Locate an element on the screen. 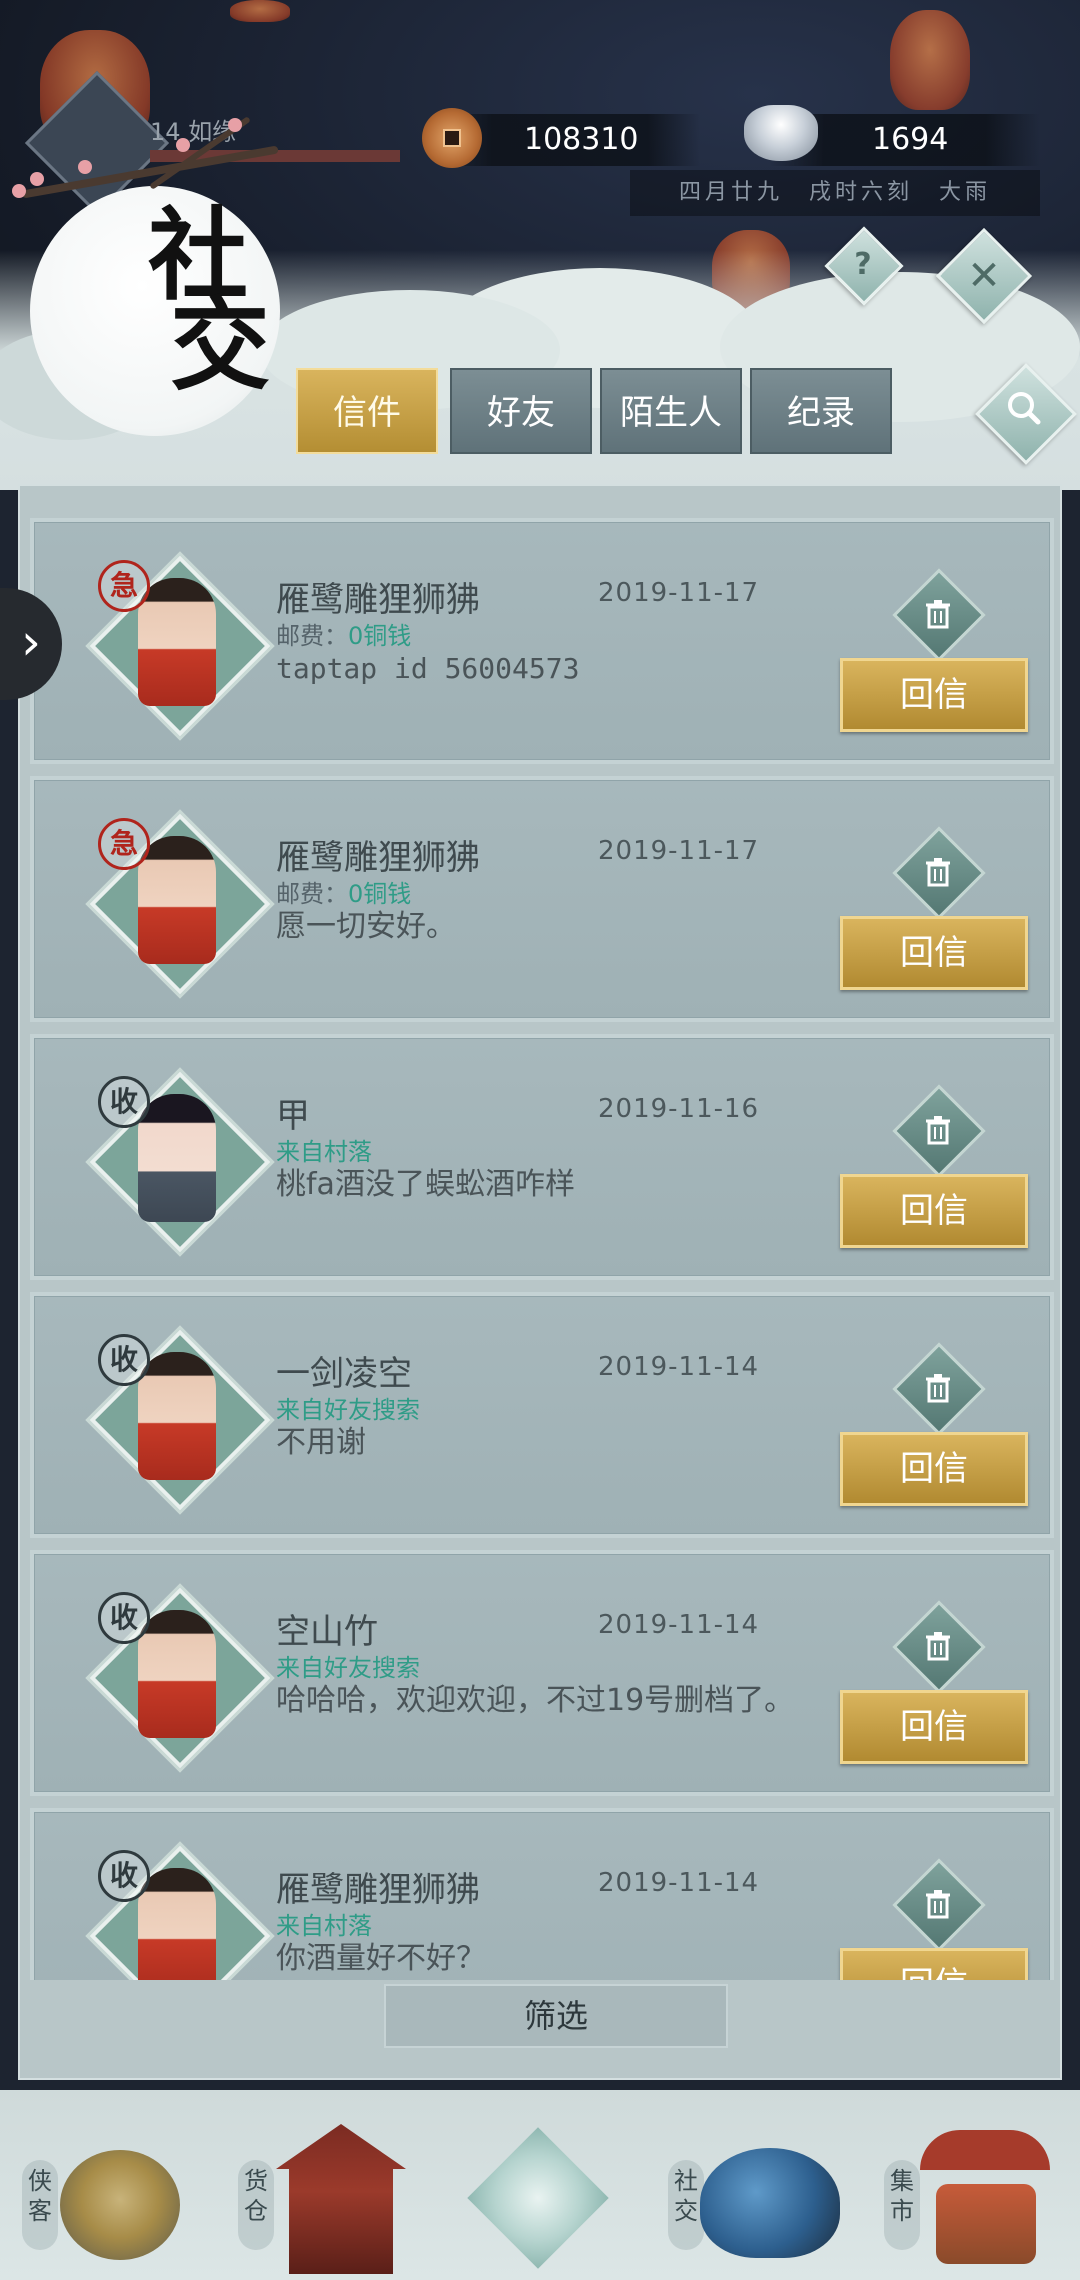  nav-label-heroes: 侠客 is located at coordinates (40, 2205).